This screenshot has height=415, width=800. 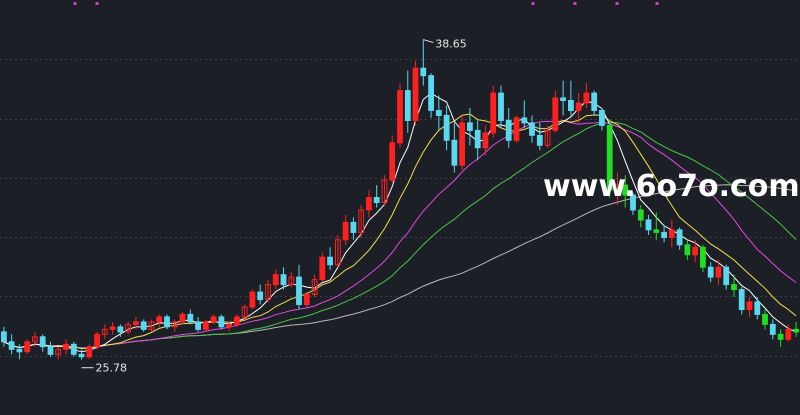 I want to click on min-price-label: 25.78, so click(x=112, y=368).